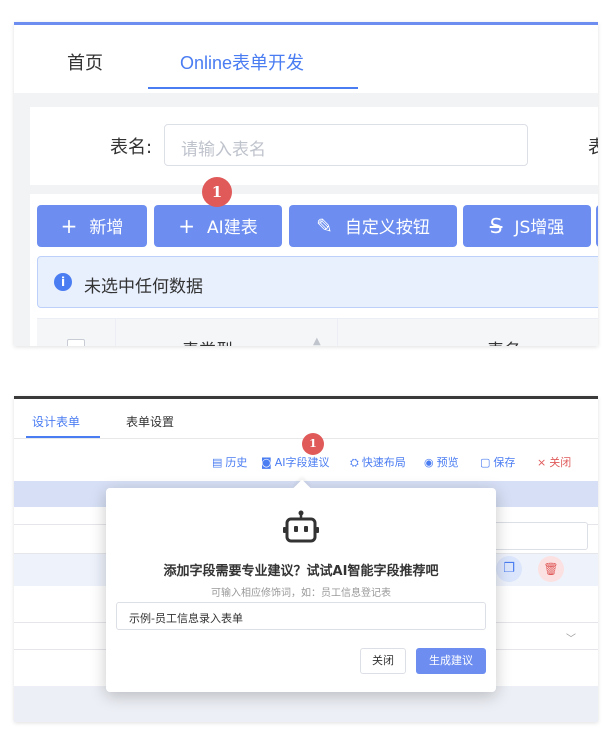  What do you see at coordinates (451, 661) in the screenshot?
I see `generate-suggestion-button: 生成建议` at bounding box center [451, 661].